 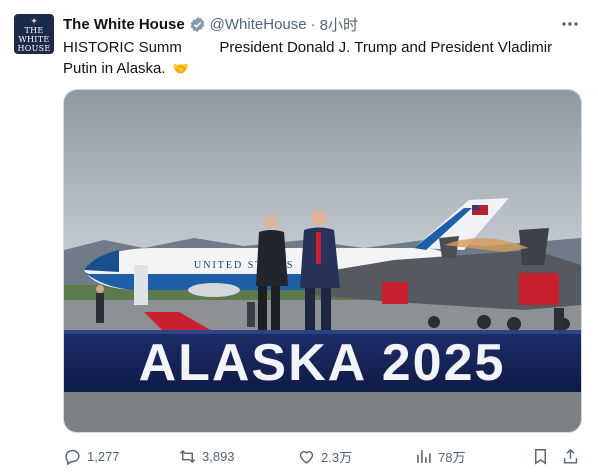 What do you see at coordinates (187, 456) in the screenshot?
I see `repost-icon` at bounding box center [187, 456].